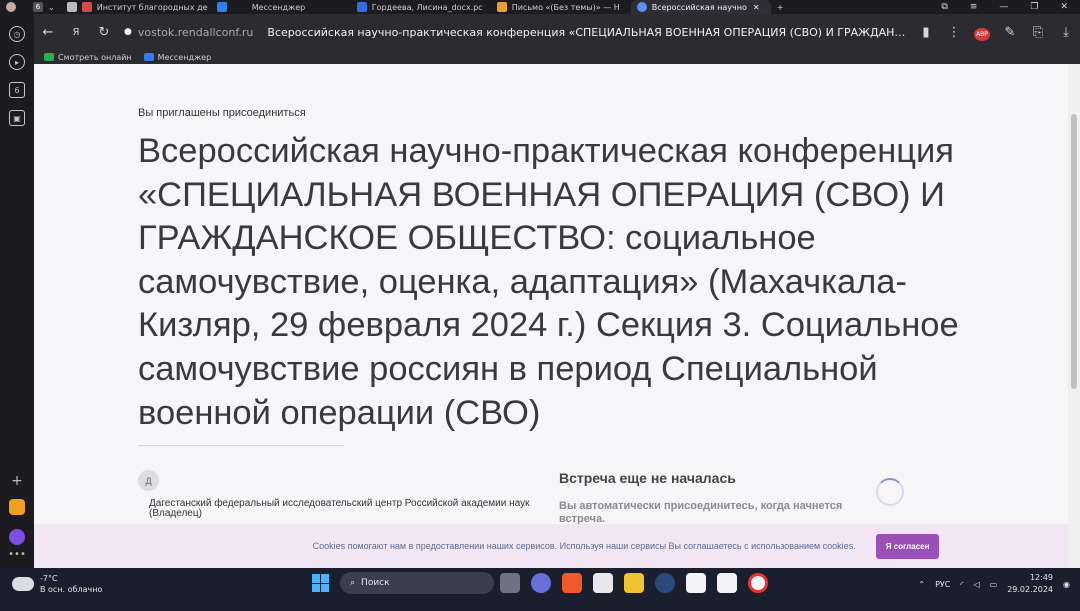 This screenshot has width=1080, height=611. I want to click on wifi-icon: ◜, so click(961, 584).